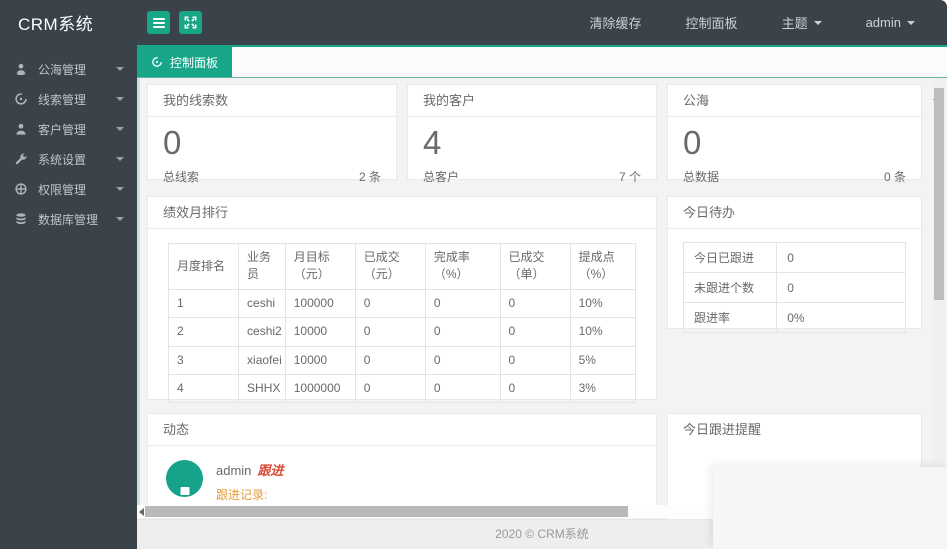 This screenshot has height=549, width=947. I want to click on stat-card-leads: 我的线索数 0 总线索 2 条, so click(272, 134).